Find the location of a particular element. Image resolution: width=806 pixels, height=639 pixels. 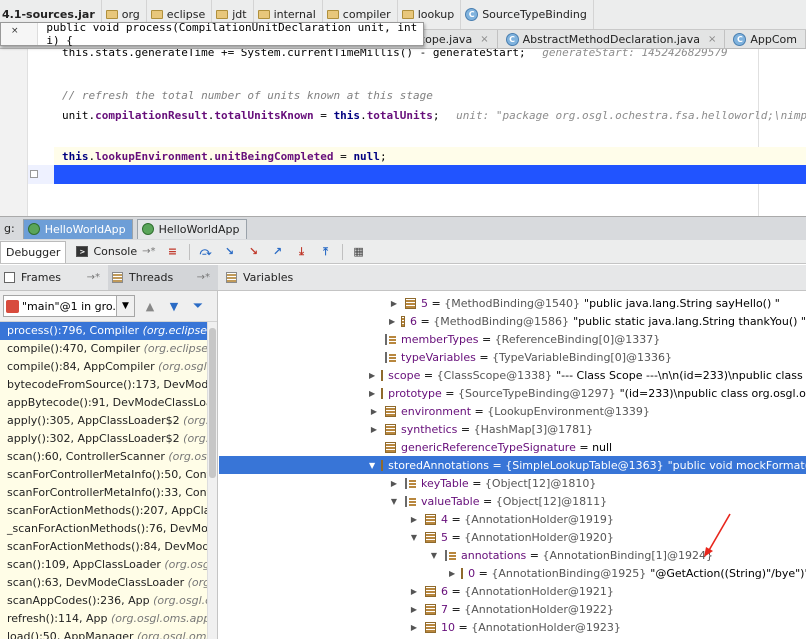

debugger-toolbar: Debugger > Console →* ≡ ⤼ ↘ ↘ ↗ ⤓ ⤒ ▦ is located at coordinates (403, 252).